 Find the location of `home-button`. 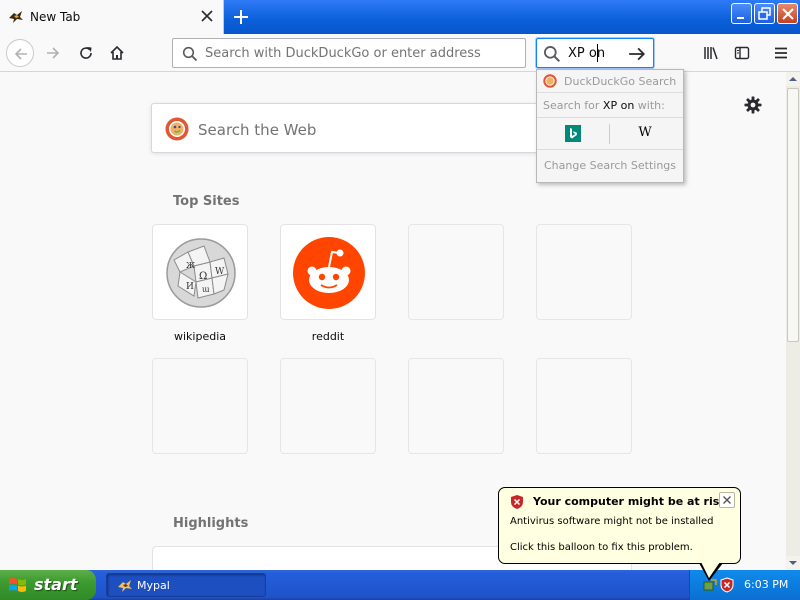

home-button is located at coordinates (117, 53).